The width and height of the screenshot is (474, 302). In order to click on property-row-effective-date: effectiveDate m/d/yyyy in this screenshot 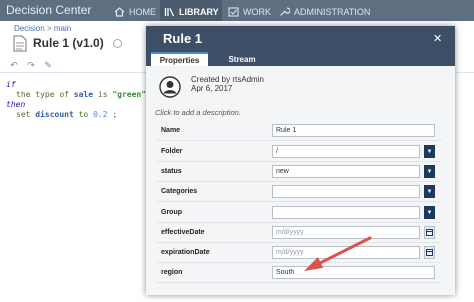, I will do `click(299, 234)`.